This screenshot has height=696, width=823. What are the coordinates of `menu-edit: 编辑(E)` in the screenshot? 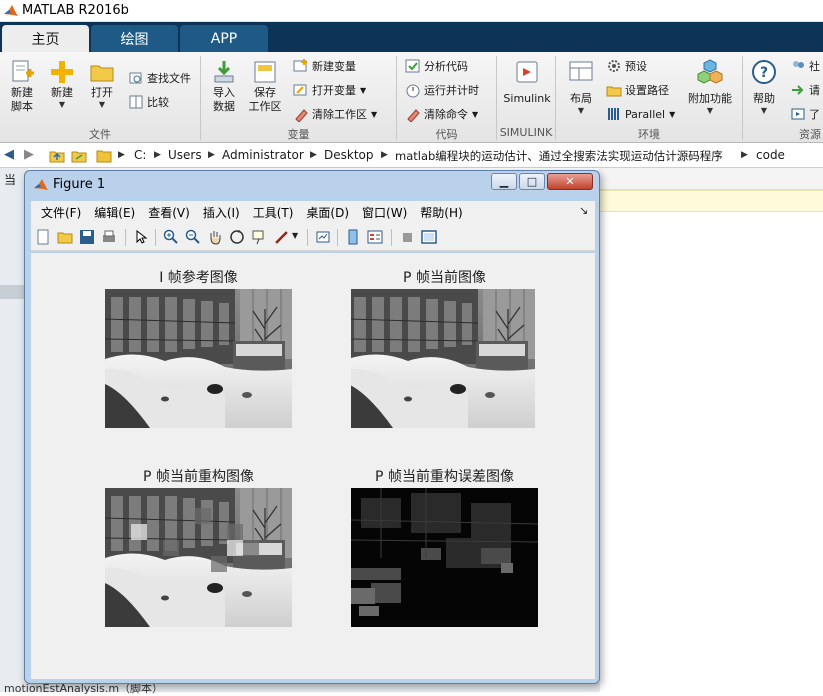 It's located at (114, 212).